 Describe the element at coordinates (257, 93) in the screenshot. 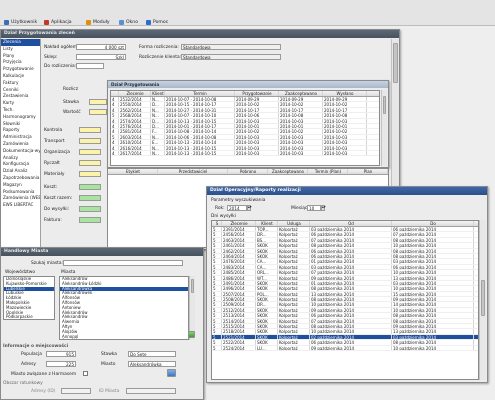

I see `subgrid-header-cell: Przygotowanie` at that location.